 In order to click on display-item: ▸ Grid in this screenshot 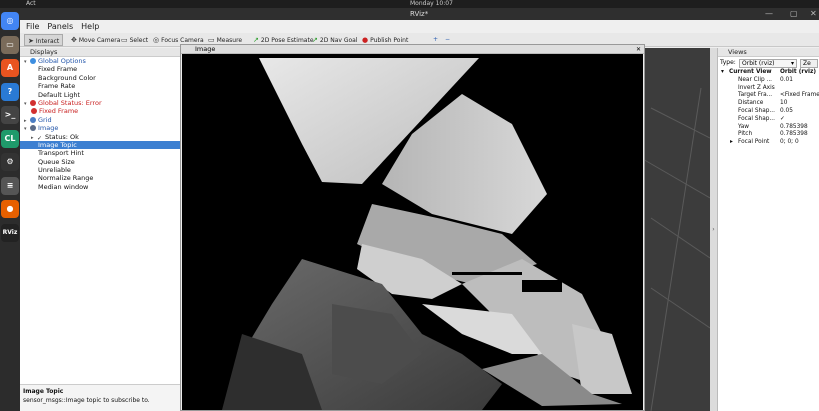, I will do `click(100, 120)`.